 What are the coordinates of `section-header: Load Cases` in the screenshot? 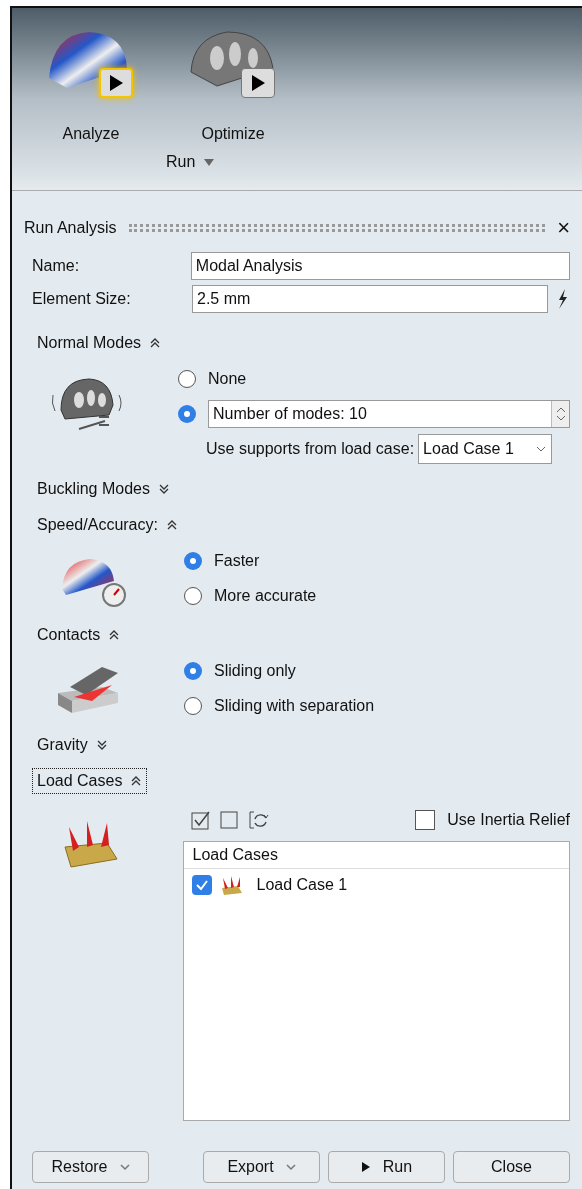 It's located at (90, 781).